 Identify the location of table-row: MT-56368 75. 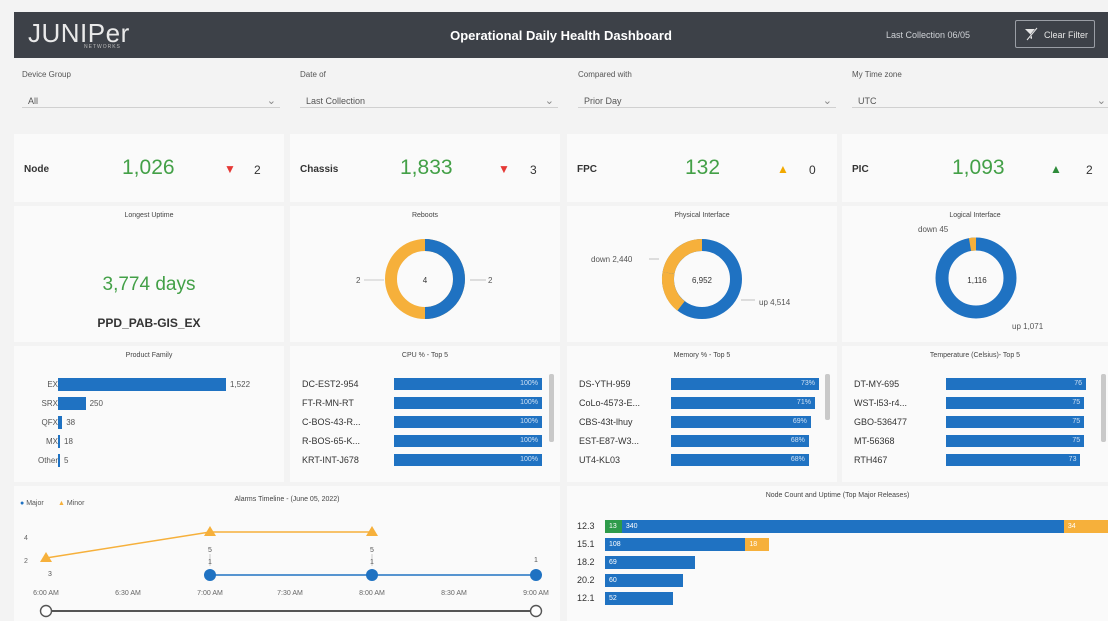
(974, 441).